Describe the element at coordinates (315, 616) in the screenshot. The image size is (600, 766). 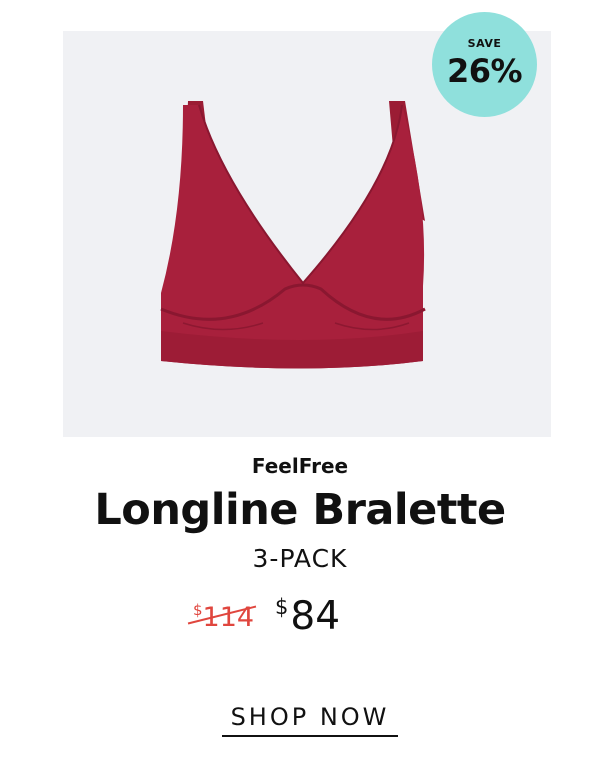
I see `sale-price-value: 84` at that location.